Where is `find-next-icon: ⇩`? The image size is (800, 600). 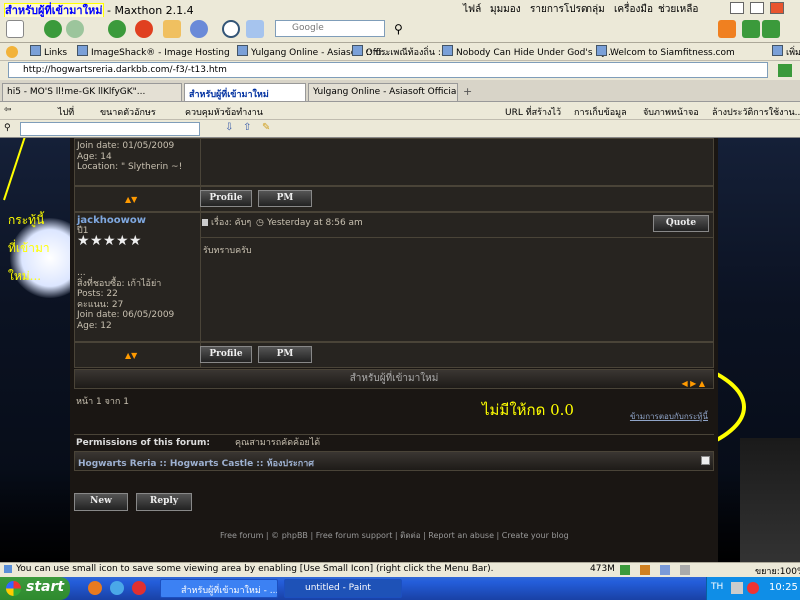
find-next-icon: ⇩ is located at coordinates (229, 127).